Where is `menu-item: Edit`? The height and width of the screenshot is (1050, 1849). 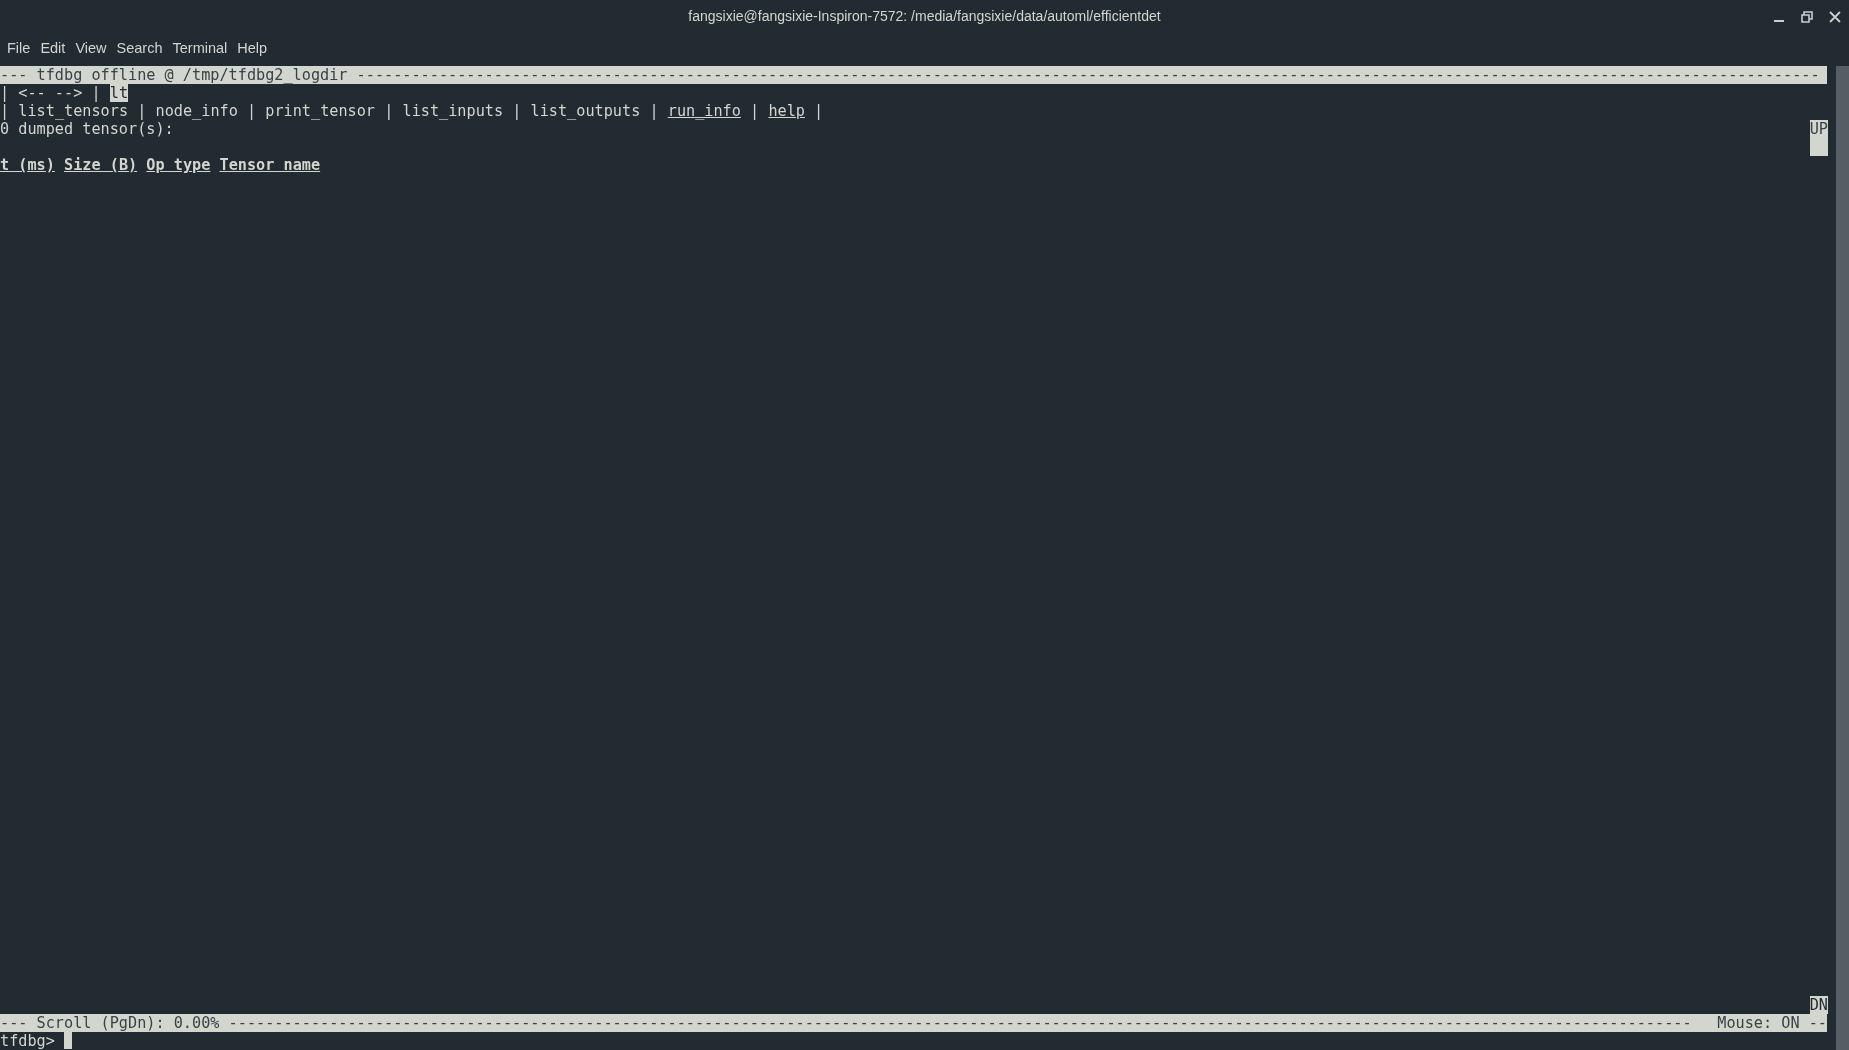 menu-item: Edit is located at coordinates (53, 49).